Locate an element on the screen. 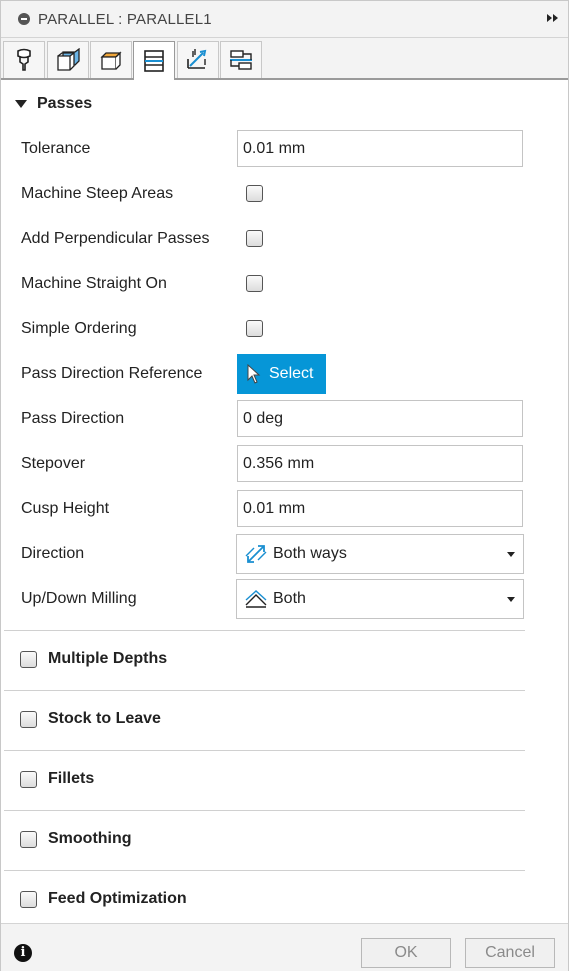  pass-direction-reference-label: Pass Direction Reference is located at coordinates (112, 373).